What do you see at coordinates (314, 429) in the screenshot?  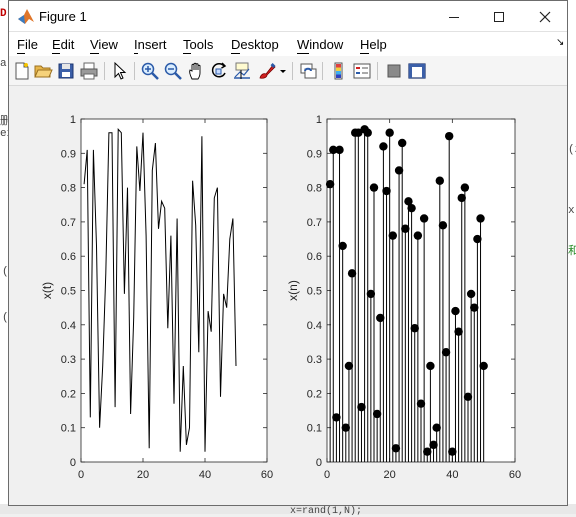 I see `y-tick-label: 0.1` at bounding box center [314, 429].